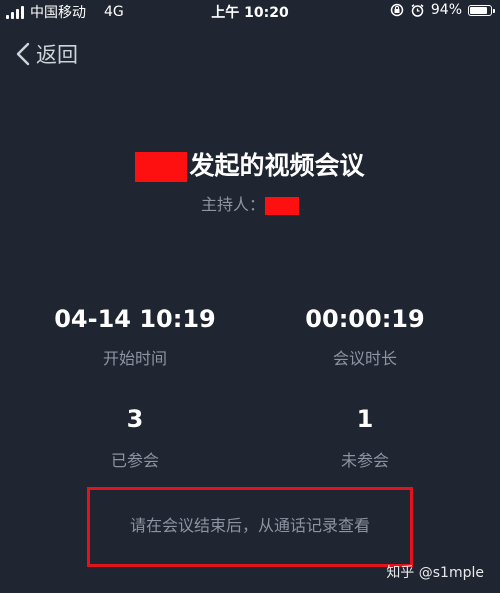  I want to click on back-button: 返回, so click(47, 54).